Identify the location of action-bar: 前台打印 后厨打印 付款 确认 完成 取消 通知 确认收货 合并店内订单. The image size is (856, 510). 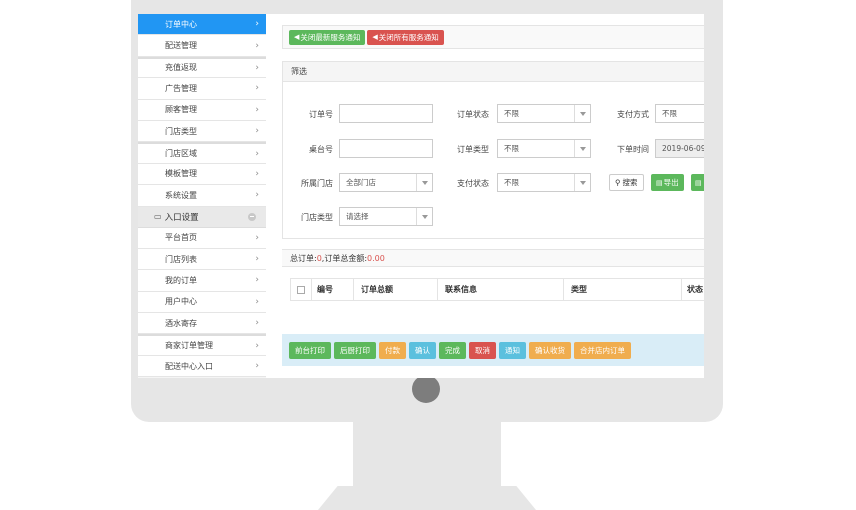
(493, 350).